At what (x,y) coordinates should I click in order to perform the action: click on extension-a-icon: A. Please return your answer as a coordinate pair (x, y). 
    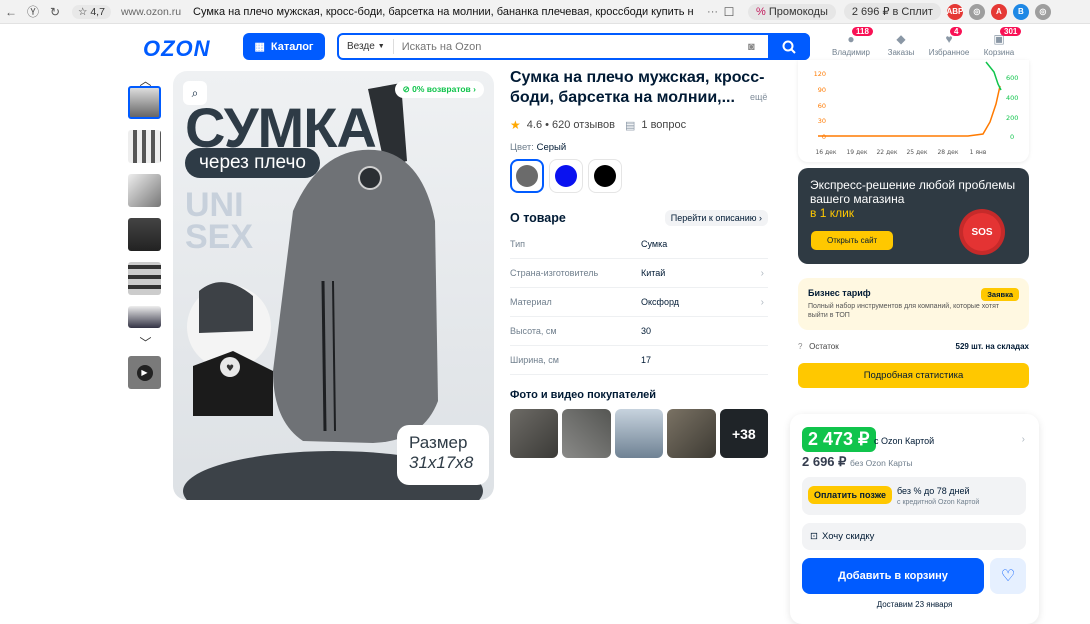
    Looking at the image, I should click on (998, 11).